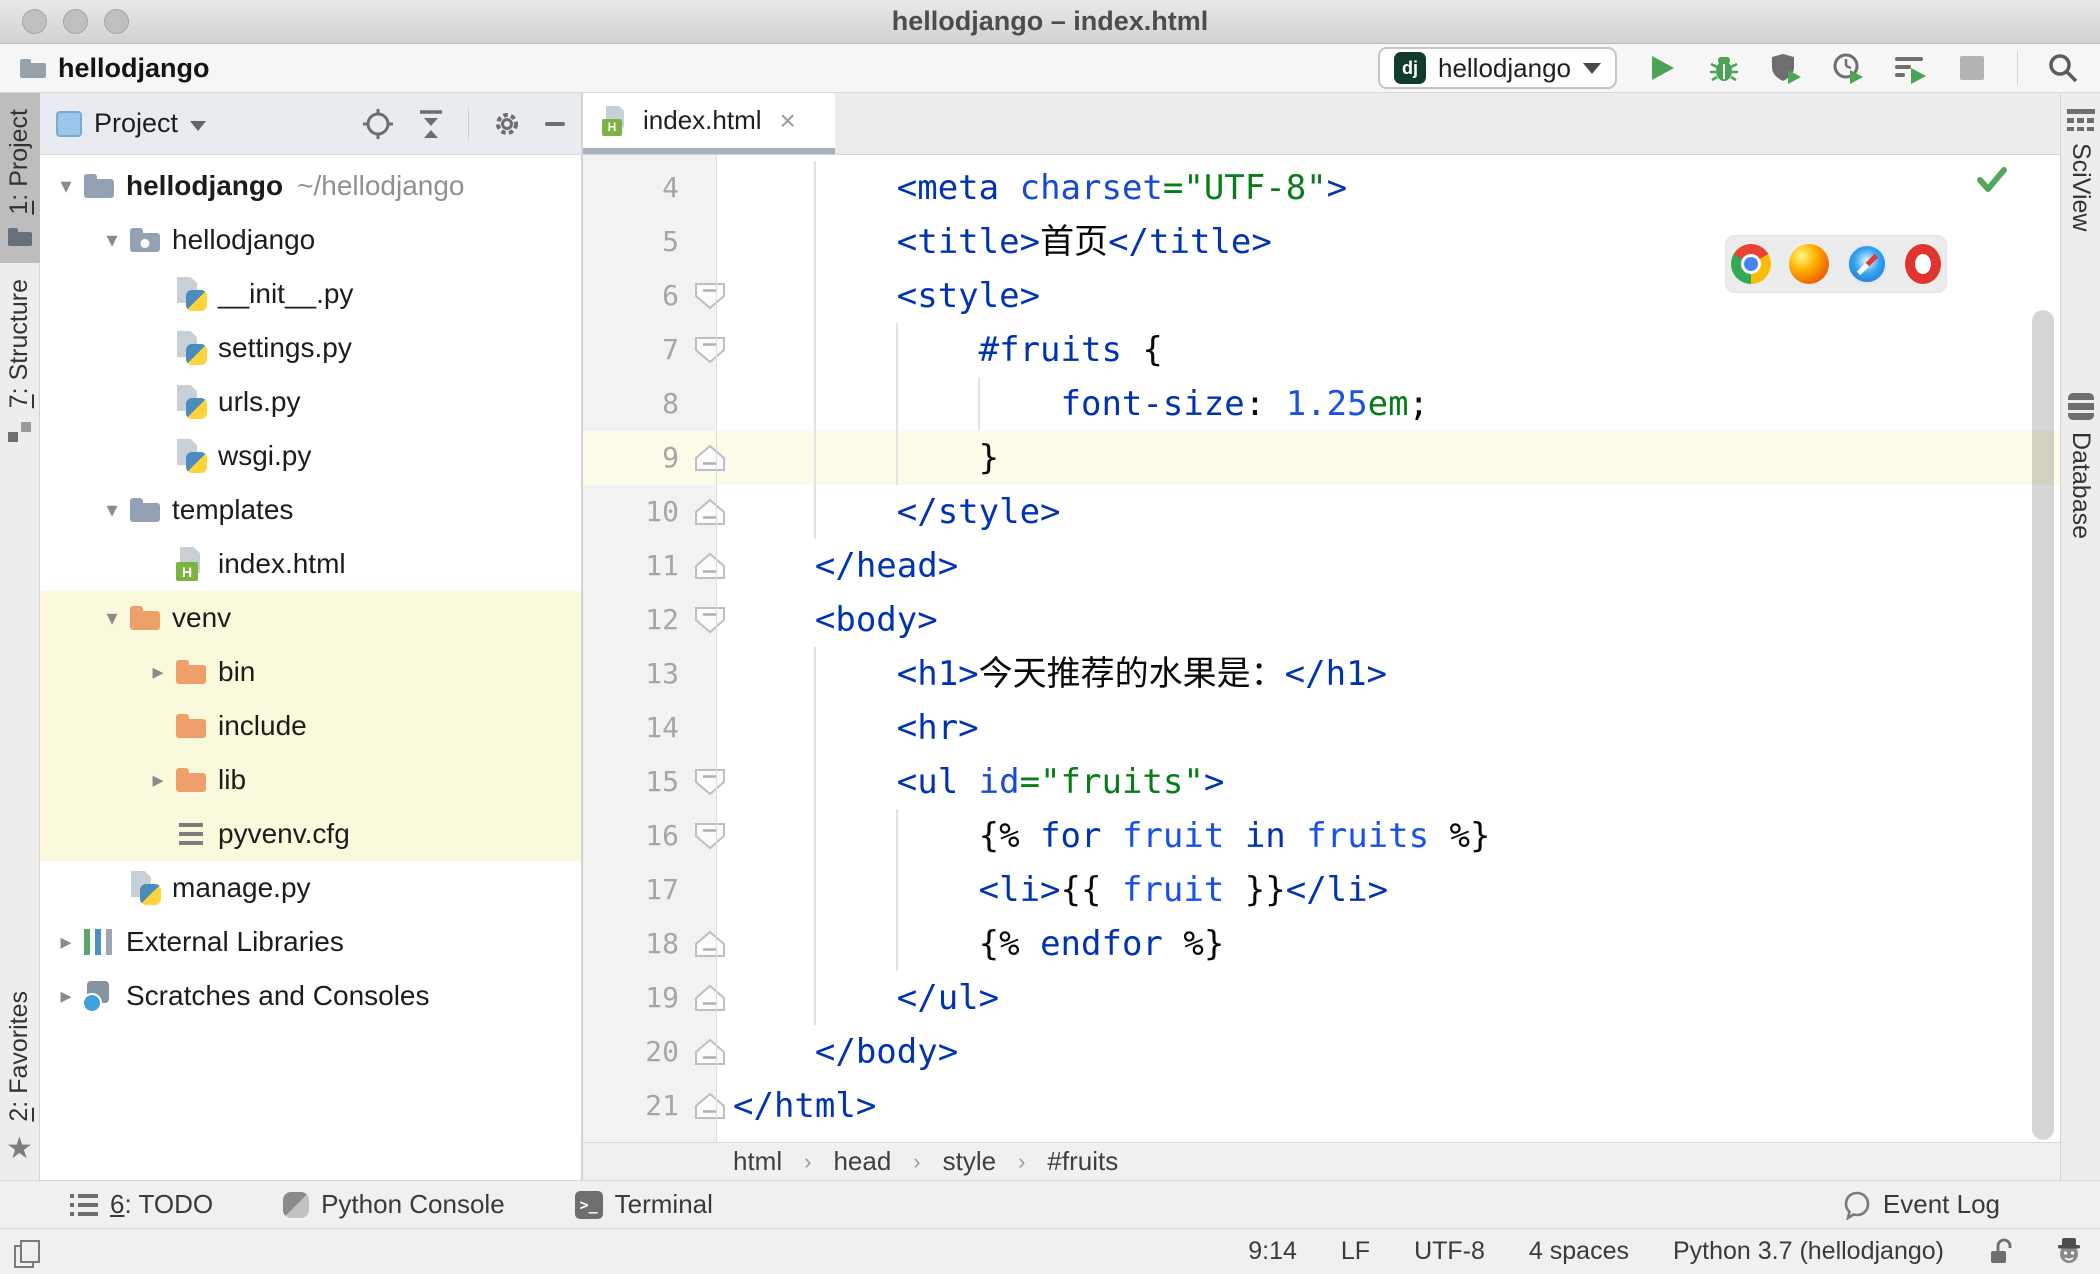 The image size is (2100, 1274). Describe the element at coordinates (862, 1161) in the screenshot. I see `breadcrumb-item-head: head` at that location.